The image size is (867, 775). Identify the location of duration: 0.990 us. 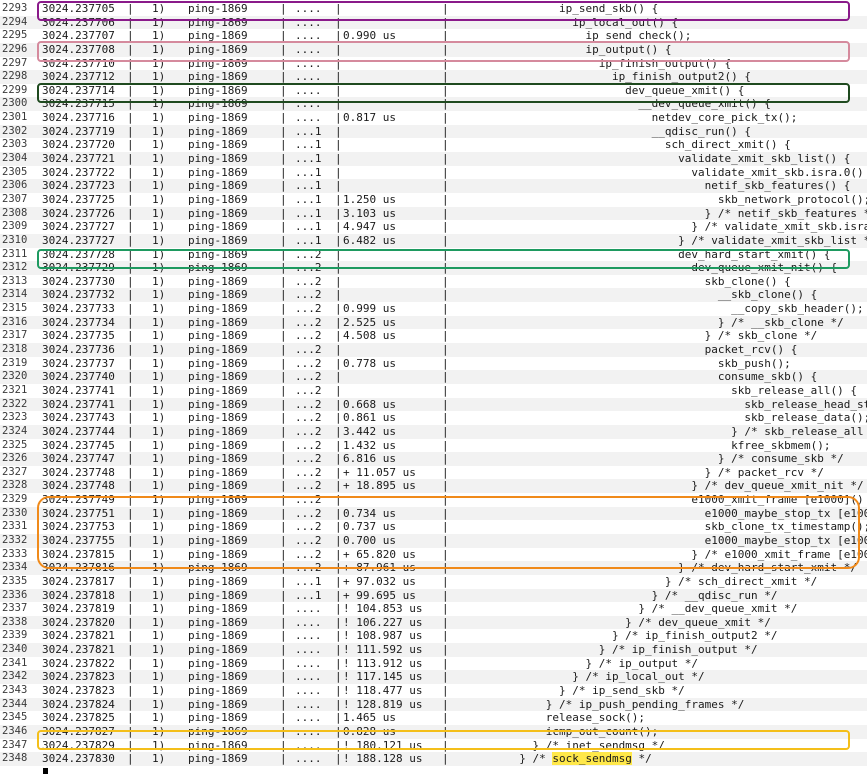
(369, 36).